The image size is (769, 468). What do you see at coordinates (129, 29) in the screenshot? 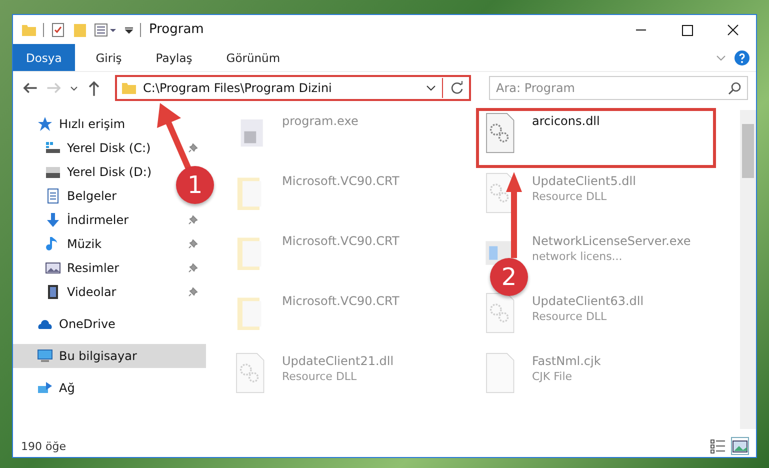
I see `customize-arrow-icon` at bounding box center [129, 29].